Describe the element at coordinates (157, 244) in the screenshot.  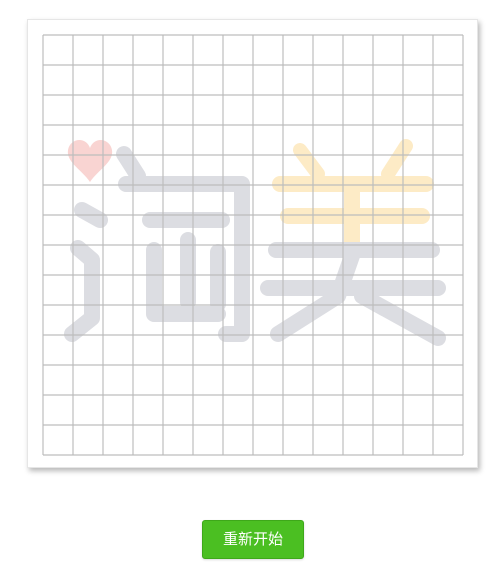
I see `watermark-char-tao` at that location.